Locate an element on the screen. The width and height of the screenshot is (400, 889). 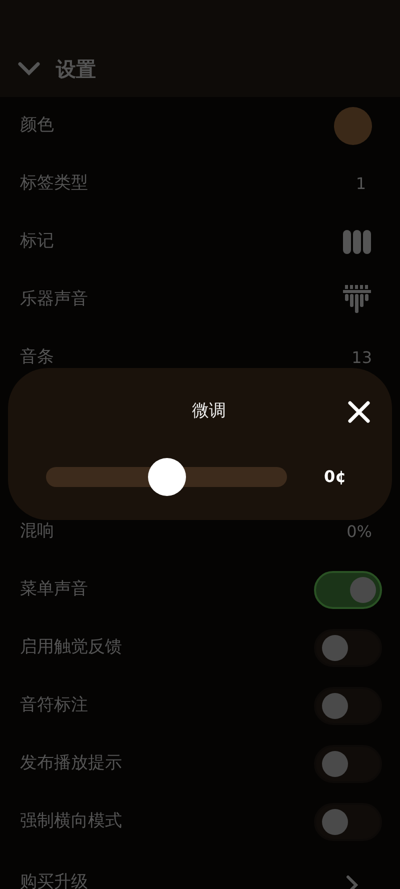
slider-thumb is located at coordinates (167, 477).